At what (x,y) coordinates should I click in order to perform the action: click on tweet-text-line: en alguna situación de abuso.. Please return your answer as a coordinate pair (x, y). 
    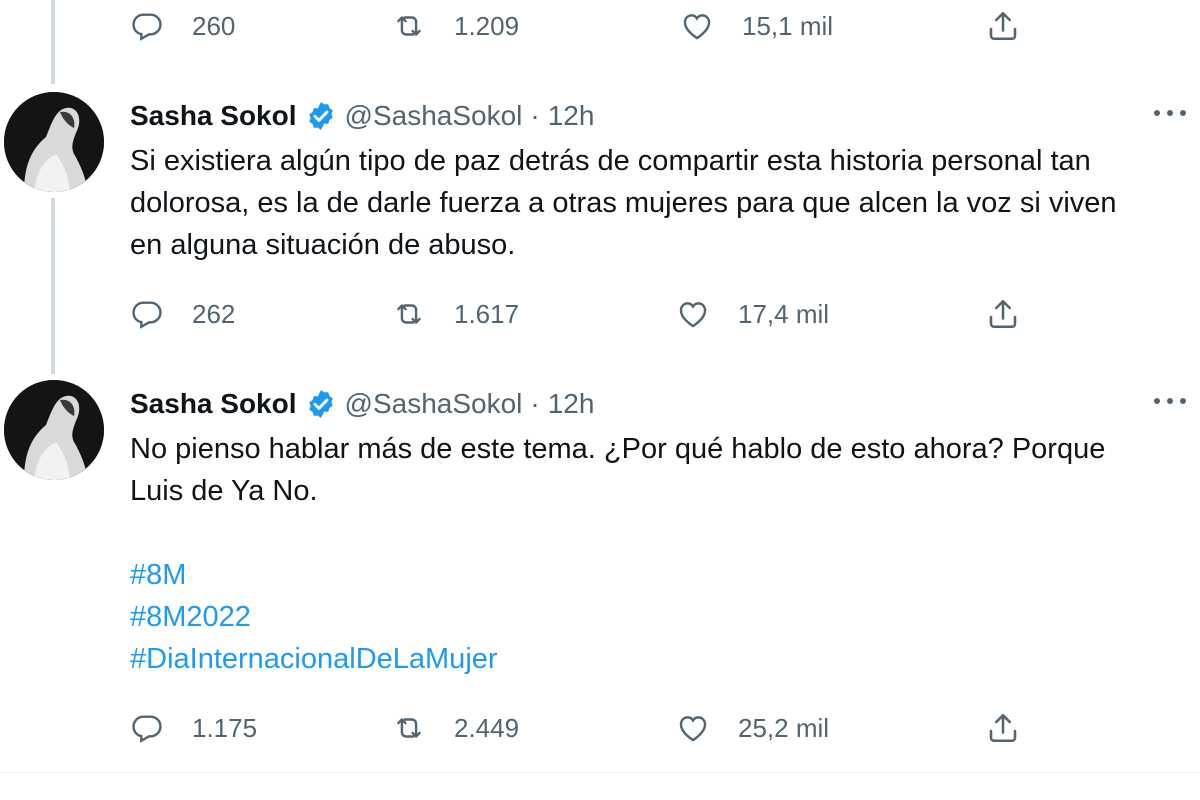
    Looking at the image, I should click on (323, 245).